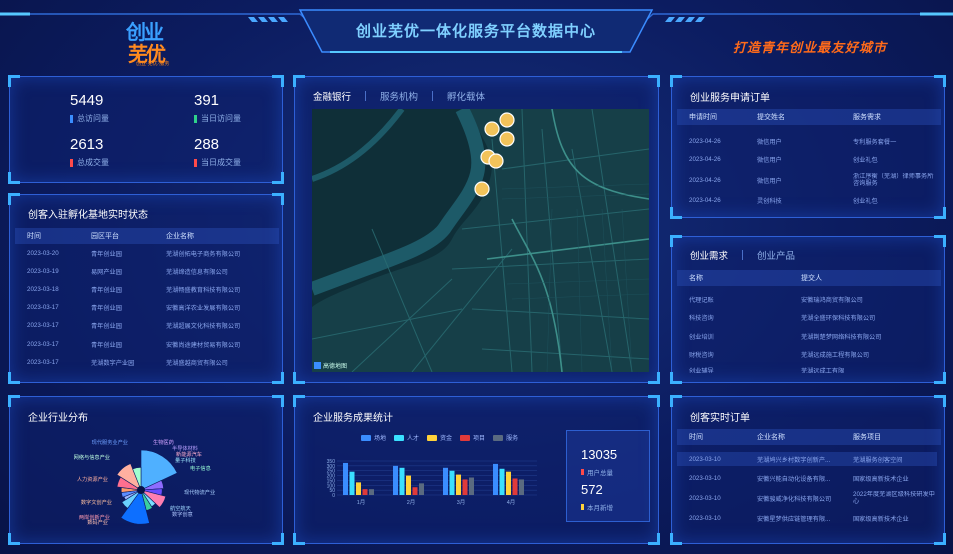 The height and width of the screenshot is (554, 953). What do you see at coordinates (835, 355) in the screenshot?
I see `table-cell: 芜湖远成施工程有限公司` at bounding box center [835, 355].